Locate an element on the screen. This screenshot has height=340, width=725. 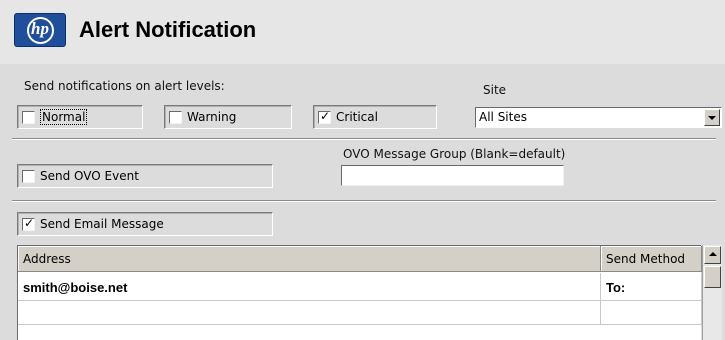
column-header-address: Address is located at coordinates (309, 259).